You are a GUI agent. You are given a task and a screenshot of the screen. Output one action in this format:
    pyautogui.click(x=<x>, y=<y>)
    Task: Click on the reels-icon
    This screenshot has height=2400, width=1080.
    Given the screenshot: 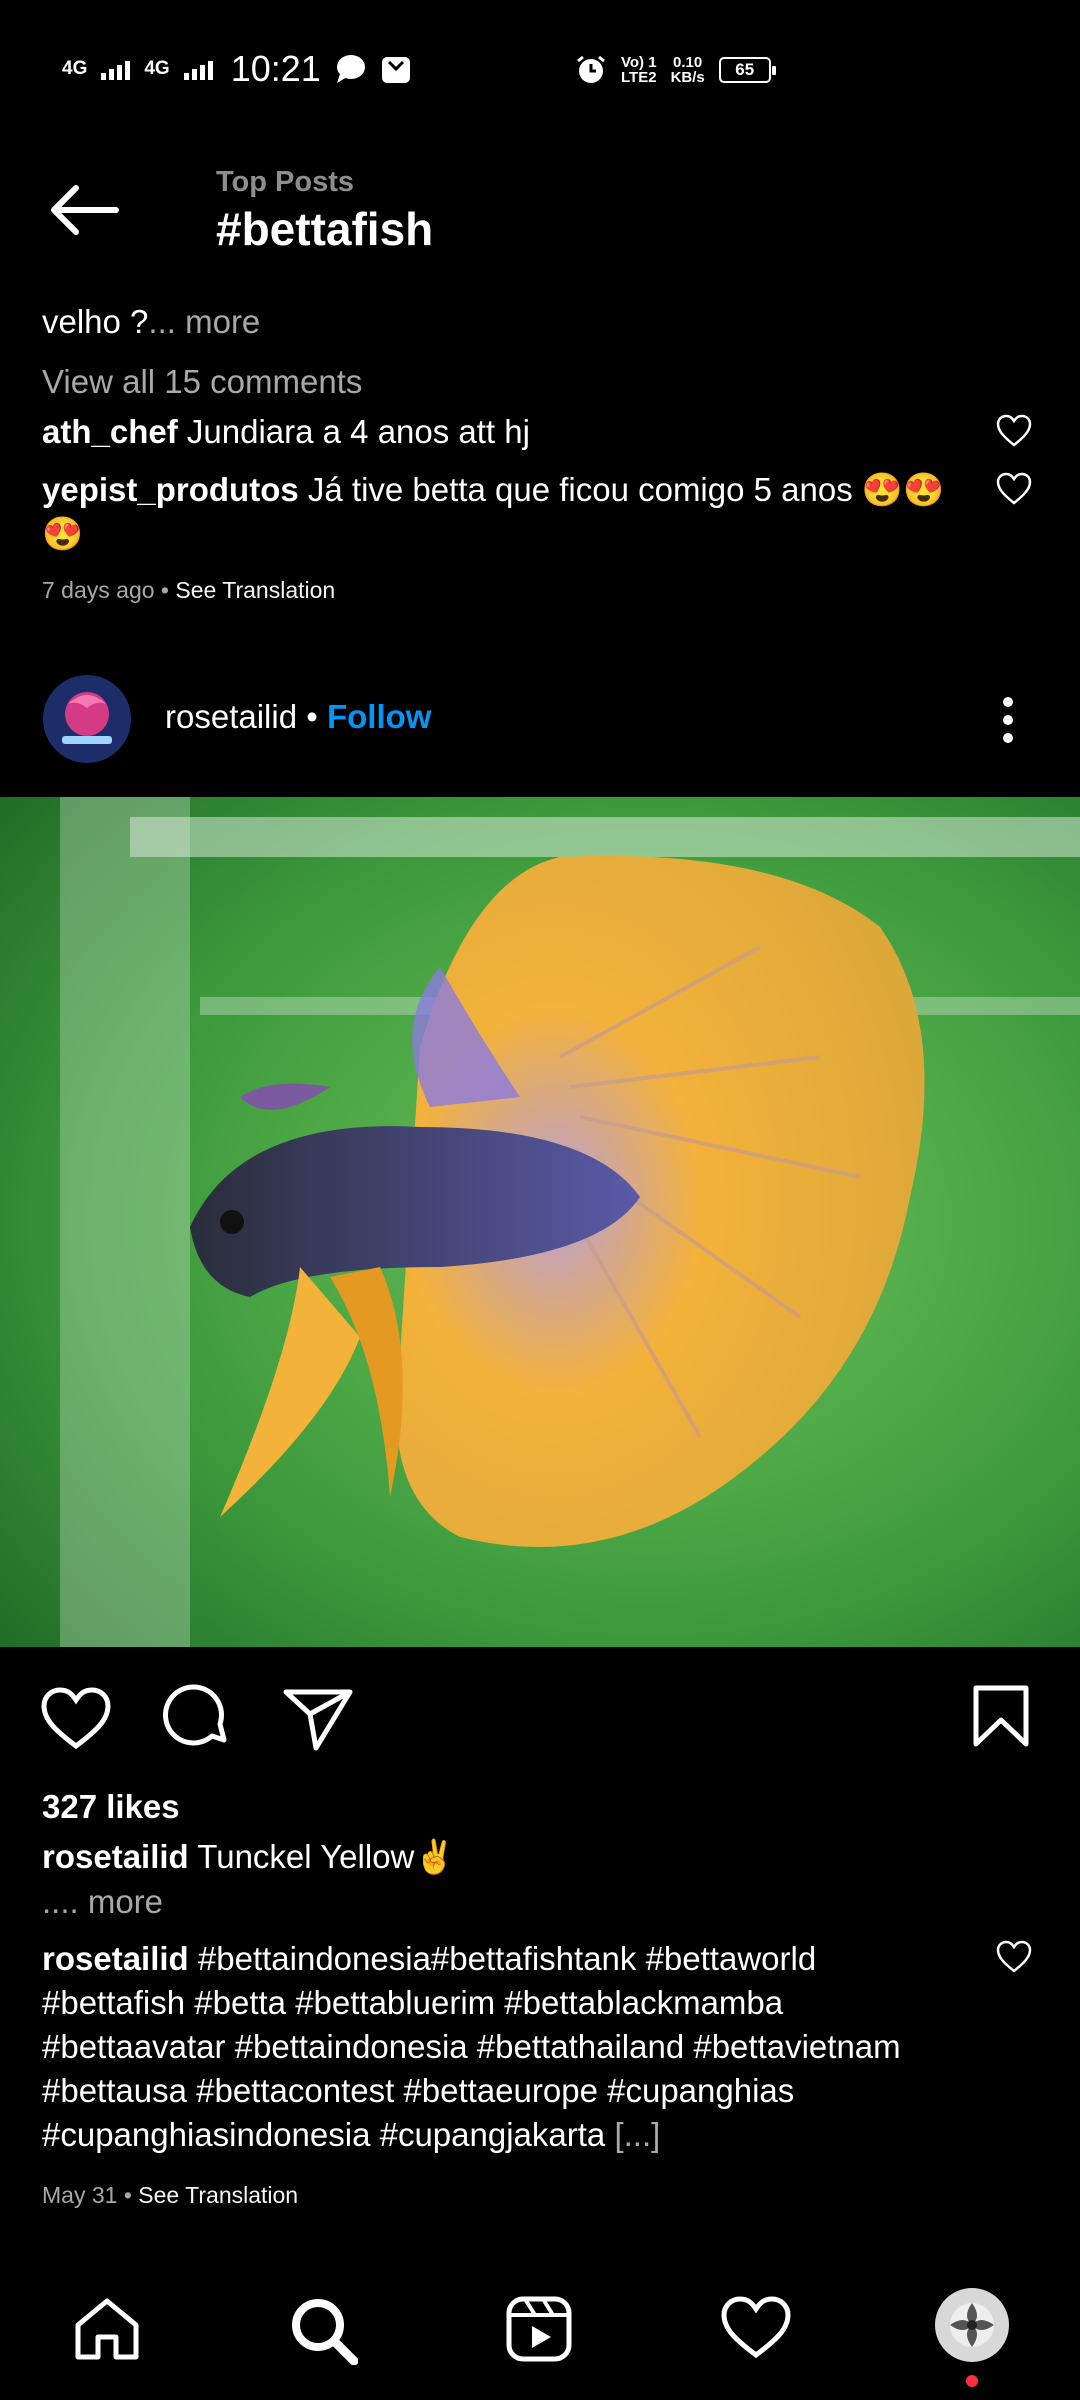 What is the action you would take?
    pyautogui.click(x=539, y=2329)
    